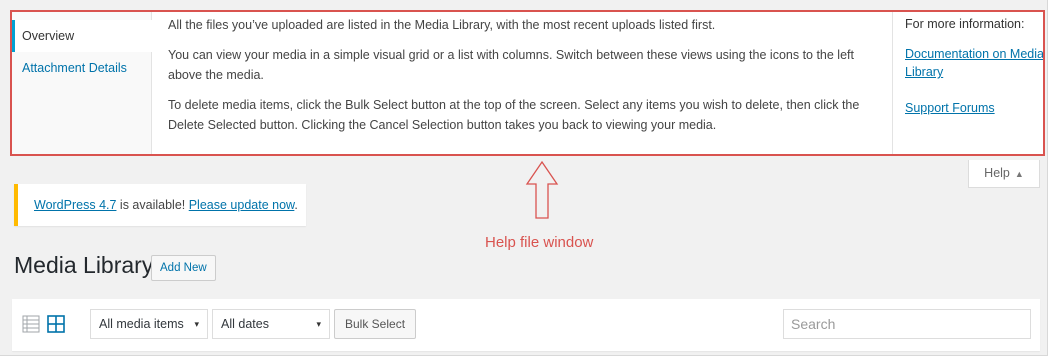 The image size is (1048, 356). What do you see at coordinates (907, 324) in the screenshot?
I see `search-input` at bounding box center [907, 324].